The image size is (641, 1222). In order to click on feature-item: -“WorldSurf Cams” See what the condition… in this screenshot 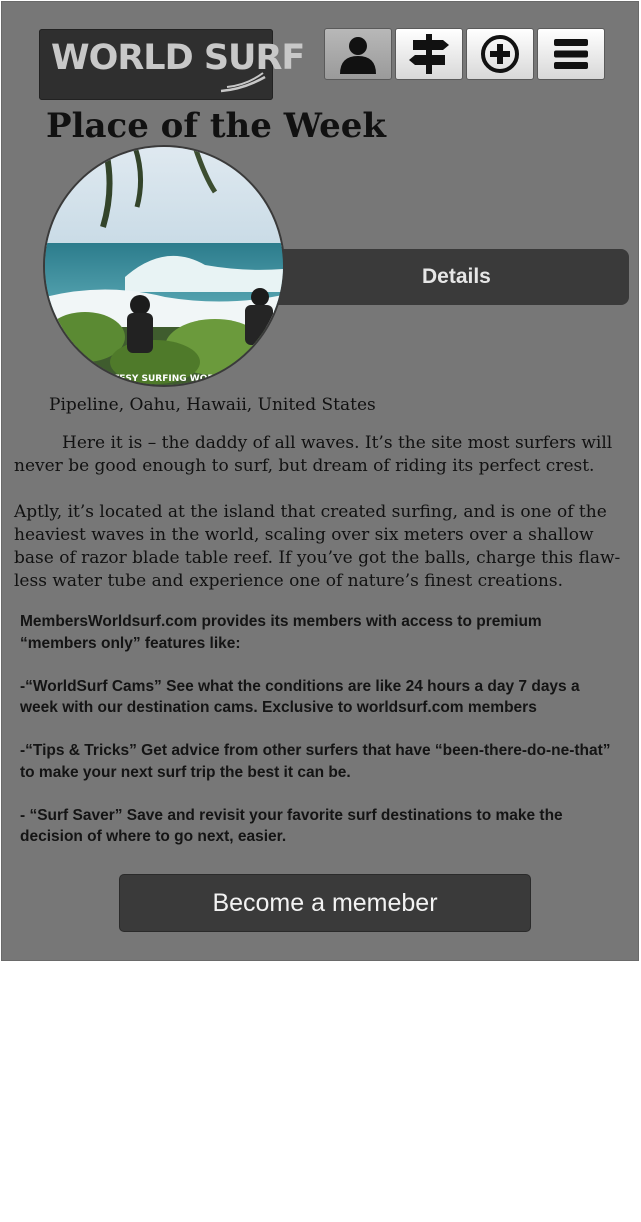, I will do `click(300, 697)`.